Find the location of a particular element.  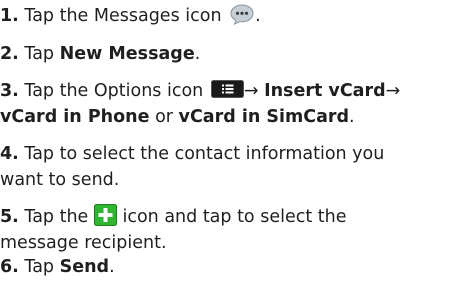

vcard-in-simcard-label: vCard in SimCard is located at coordinates (264, 117).